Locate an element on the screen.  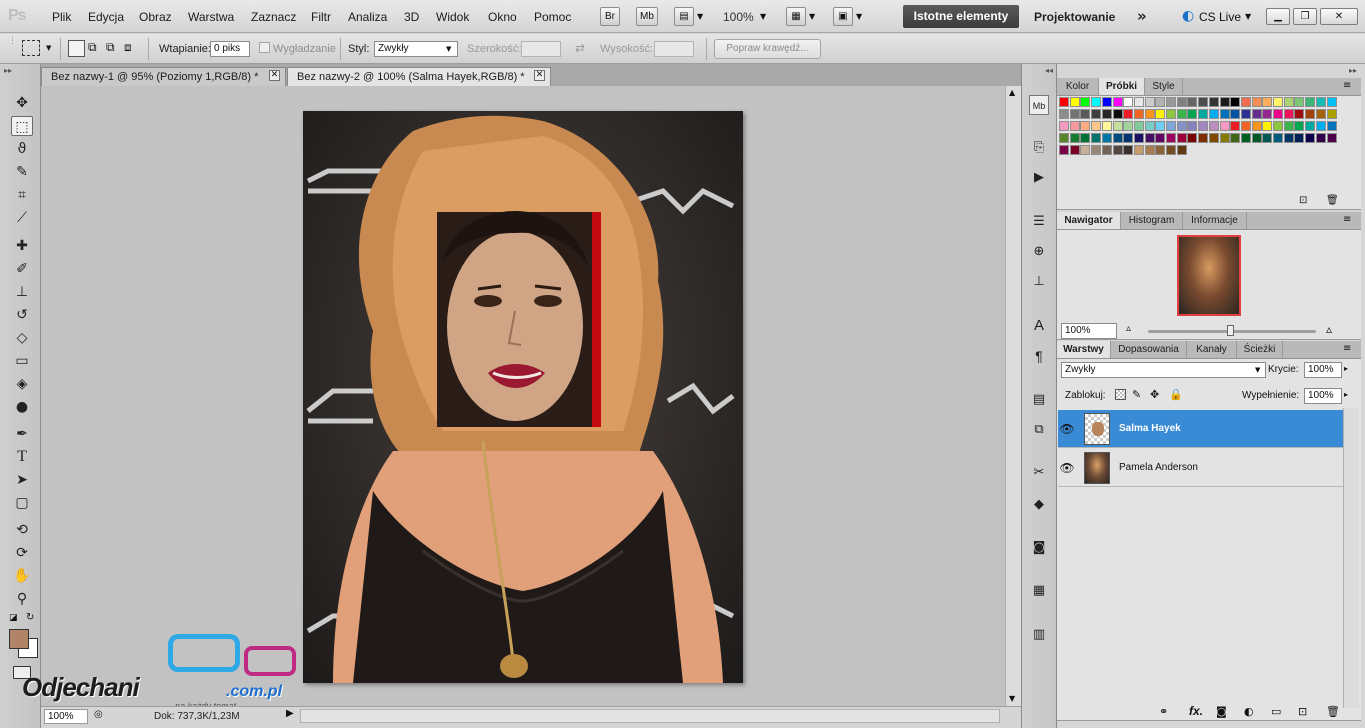
new-group-icon: ▭ is located at coordinates (1276, 711).